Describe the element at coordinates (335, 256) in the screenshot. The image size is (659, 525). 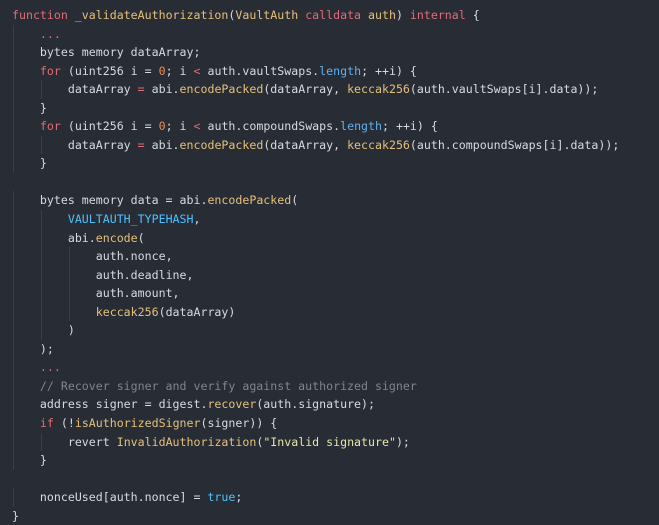
I see `code-line: auth.nonce,` at that location.